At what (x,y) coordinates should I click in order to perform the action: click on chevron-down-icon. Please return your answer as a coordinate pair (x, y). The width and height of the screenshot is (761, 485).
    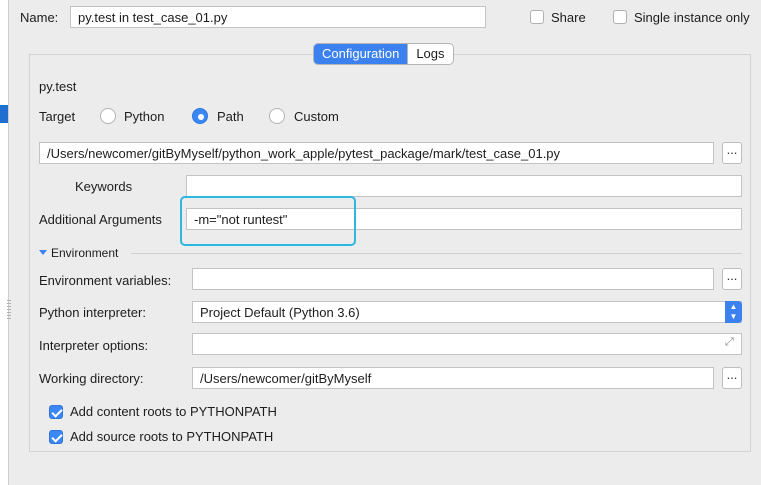
    Looking at the image, I should click on (43, 252).